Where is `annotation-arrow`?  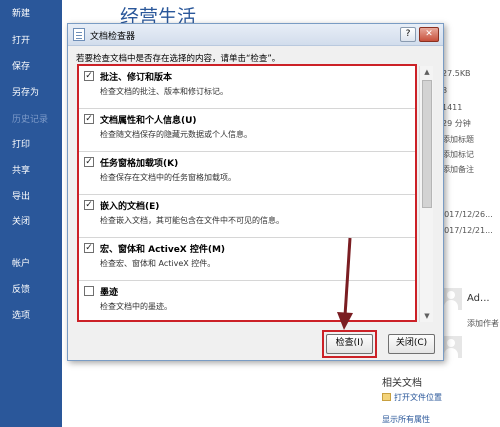 annotation-arrow is located at coordinates (345, 283).